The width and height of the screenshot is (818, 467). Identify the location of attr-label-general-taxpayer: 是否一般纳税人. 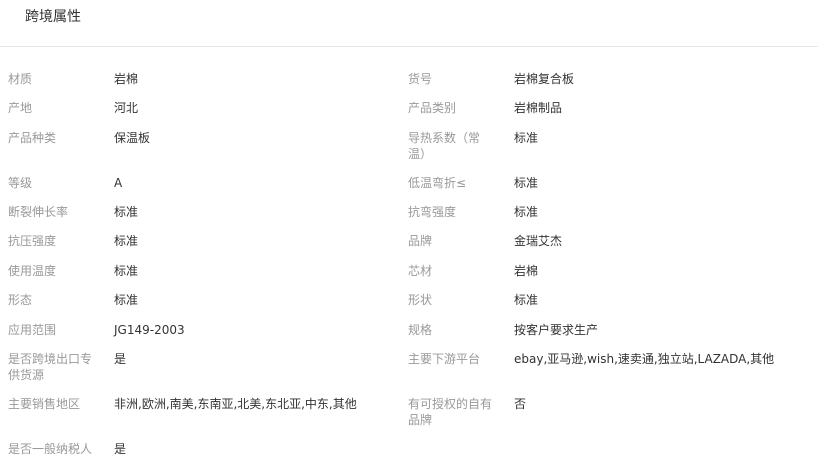
(50, 449).